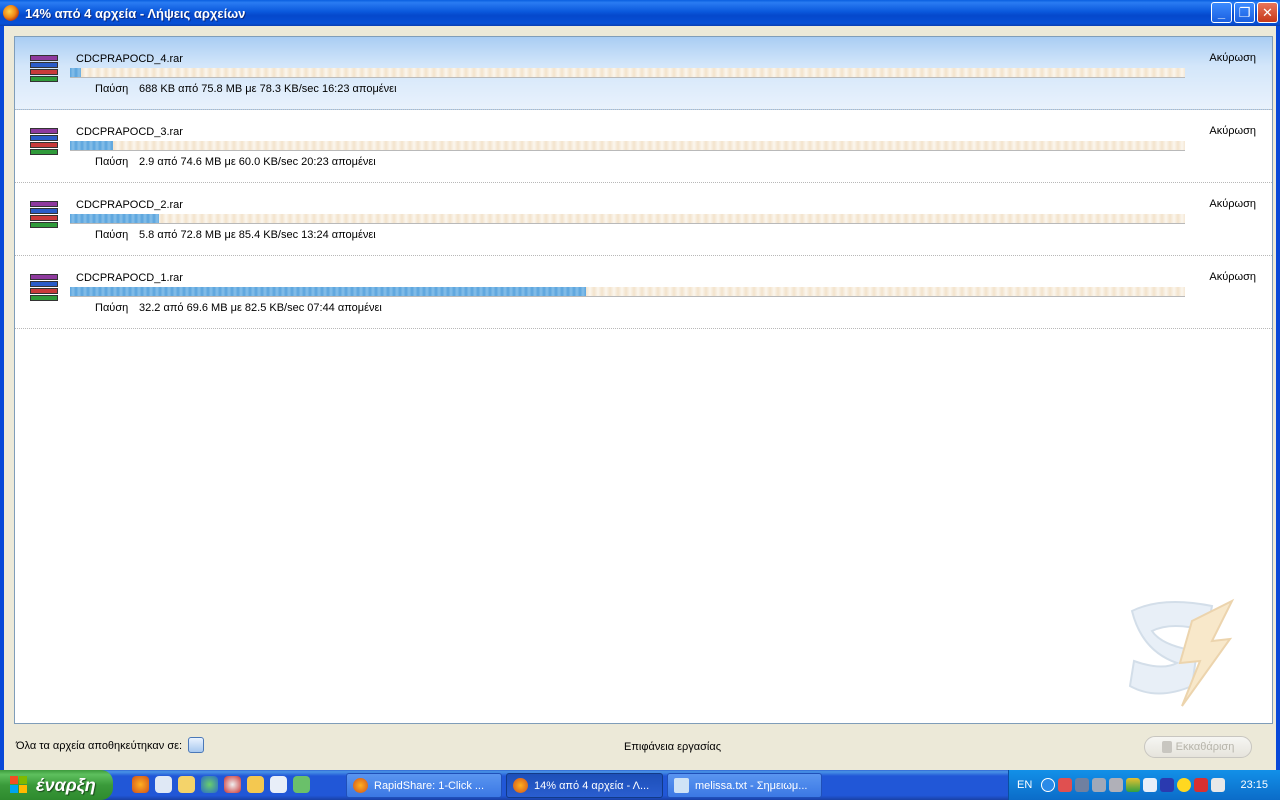 This screenshot has height=800, width=1280. What do you see at coordinates (129, 59) in the screenshot?
I see `file-name: CDCPRAPOCD_4.rar` at bounding box center [129, 59].